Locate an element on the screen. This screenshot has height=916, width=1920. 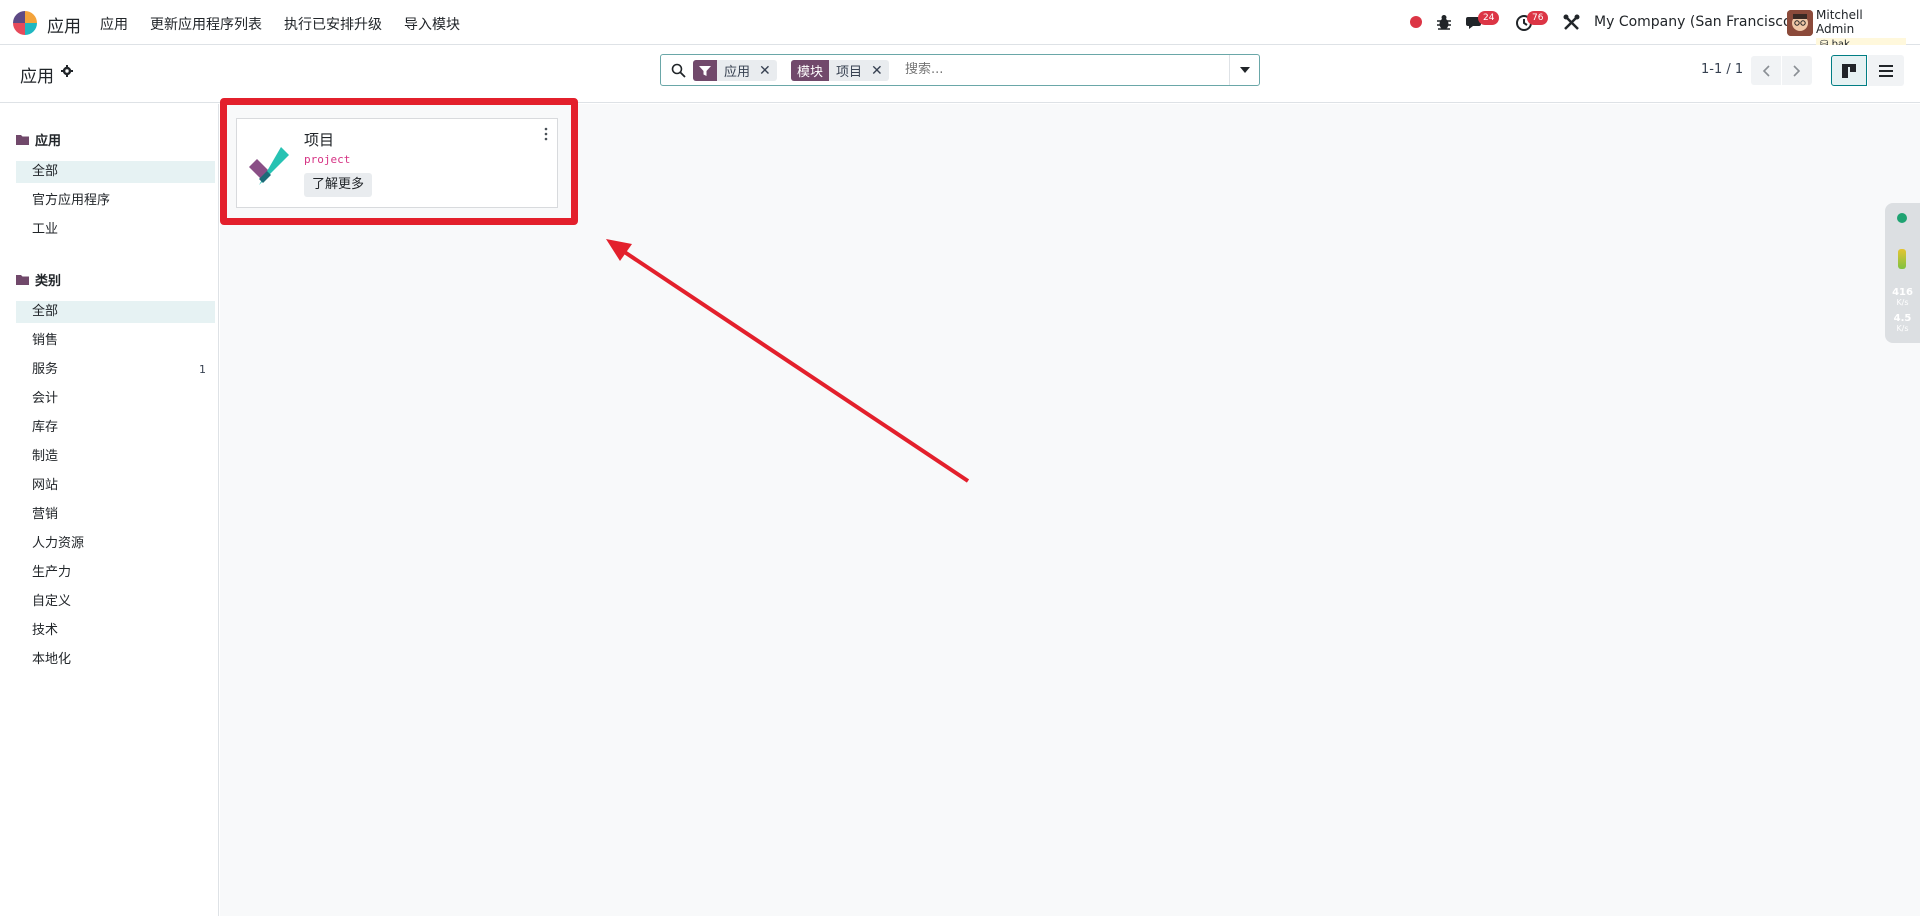
item-label: 人力资源 is located at coordinates (58, 543).